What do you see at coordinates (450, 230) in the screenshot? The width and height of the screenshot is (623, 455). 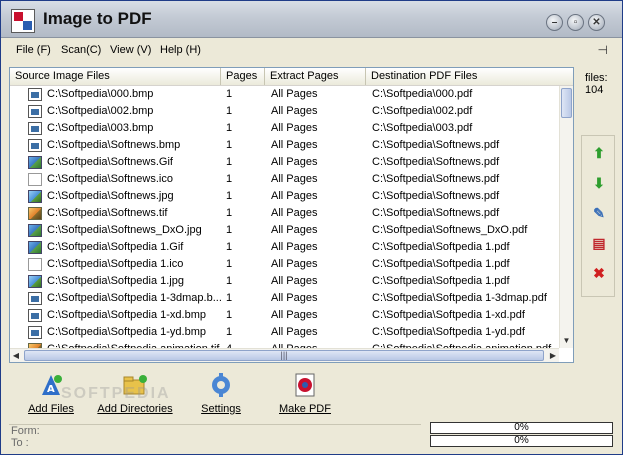 I see `destination-file-cell: C:\Softpedia\Softnews_DxO.pdf` at bounding box center [450, 230].